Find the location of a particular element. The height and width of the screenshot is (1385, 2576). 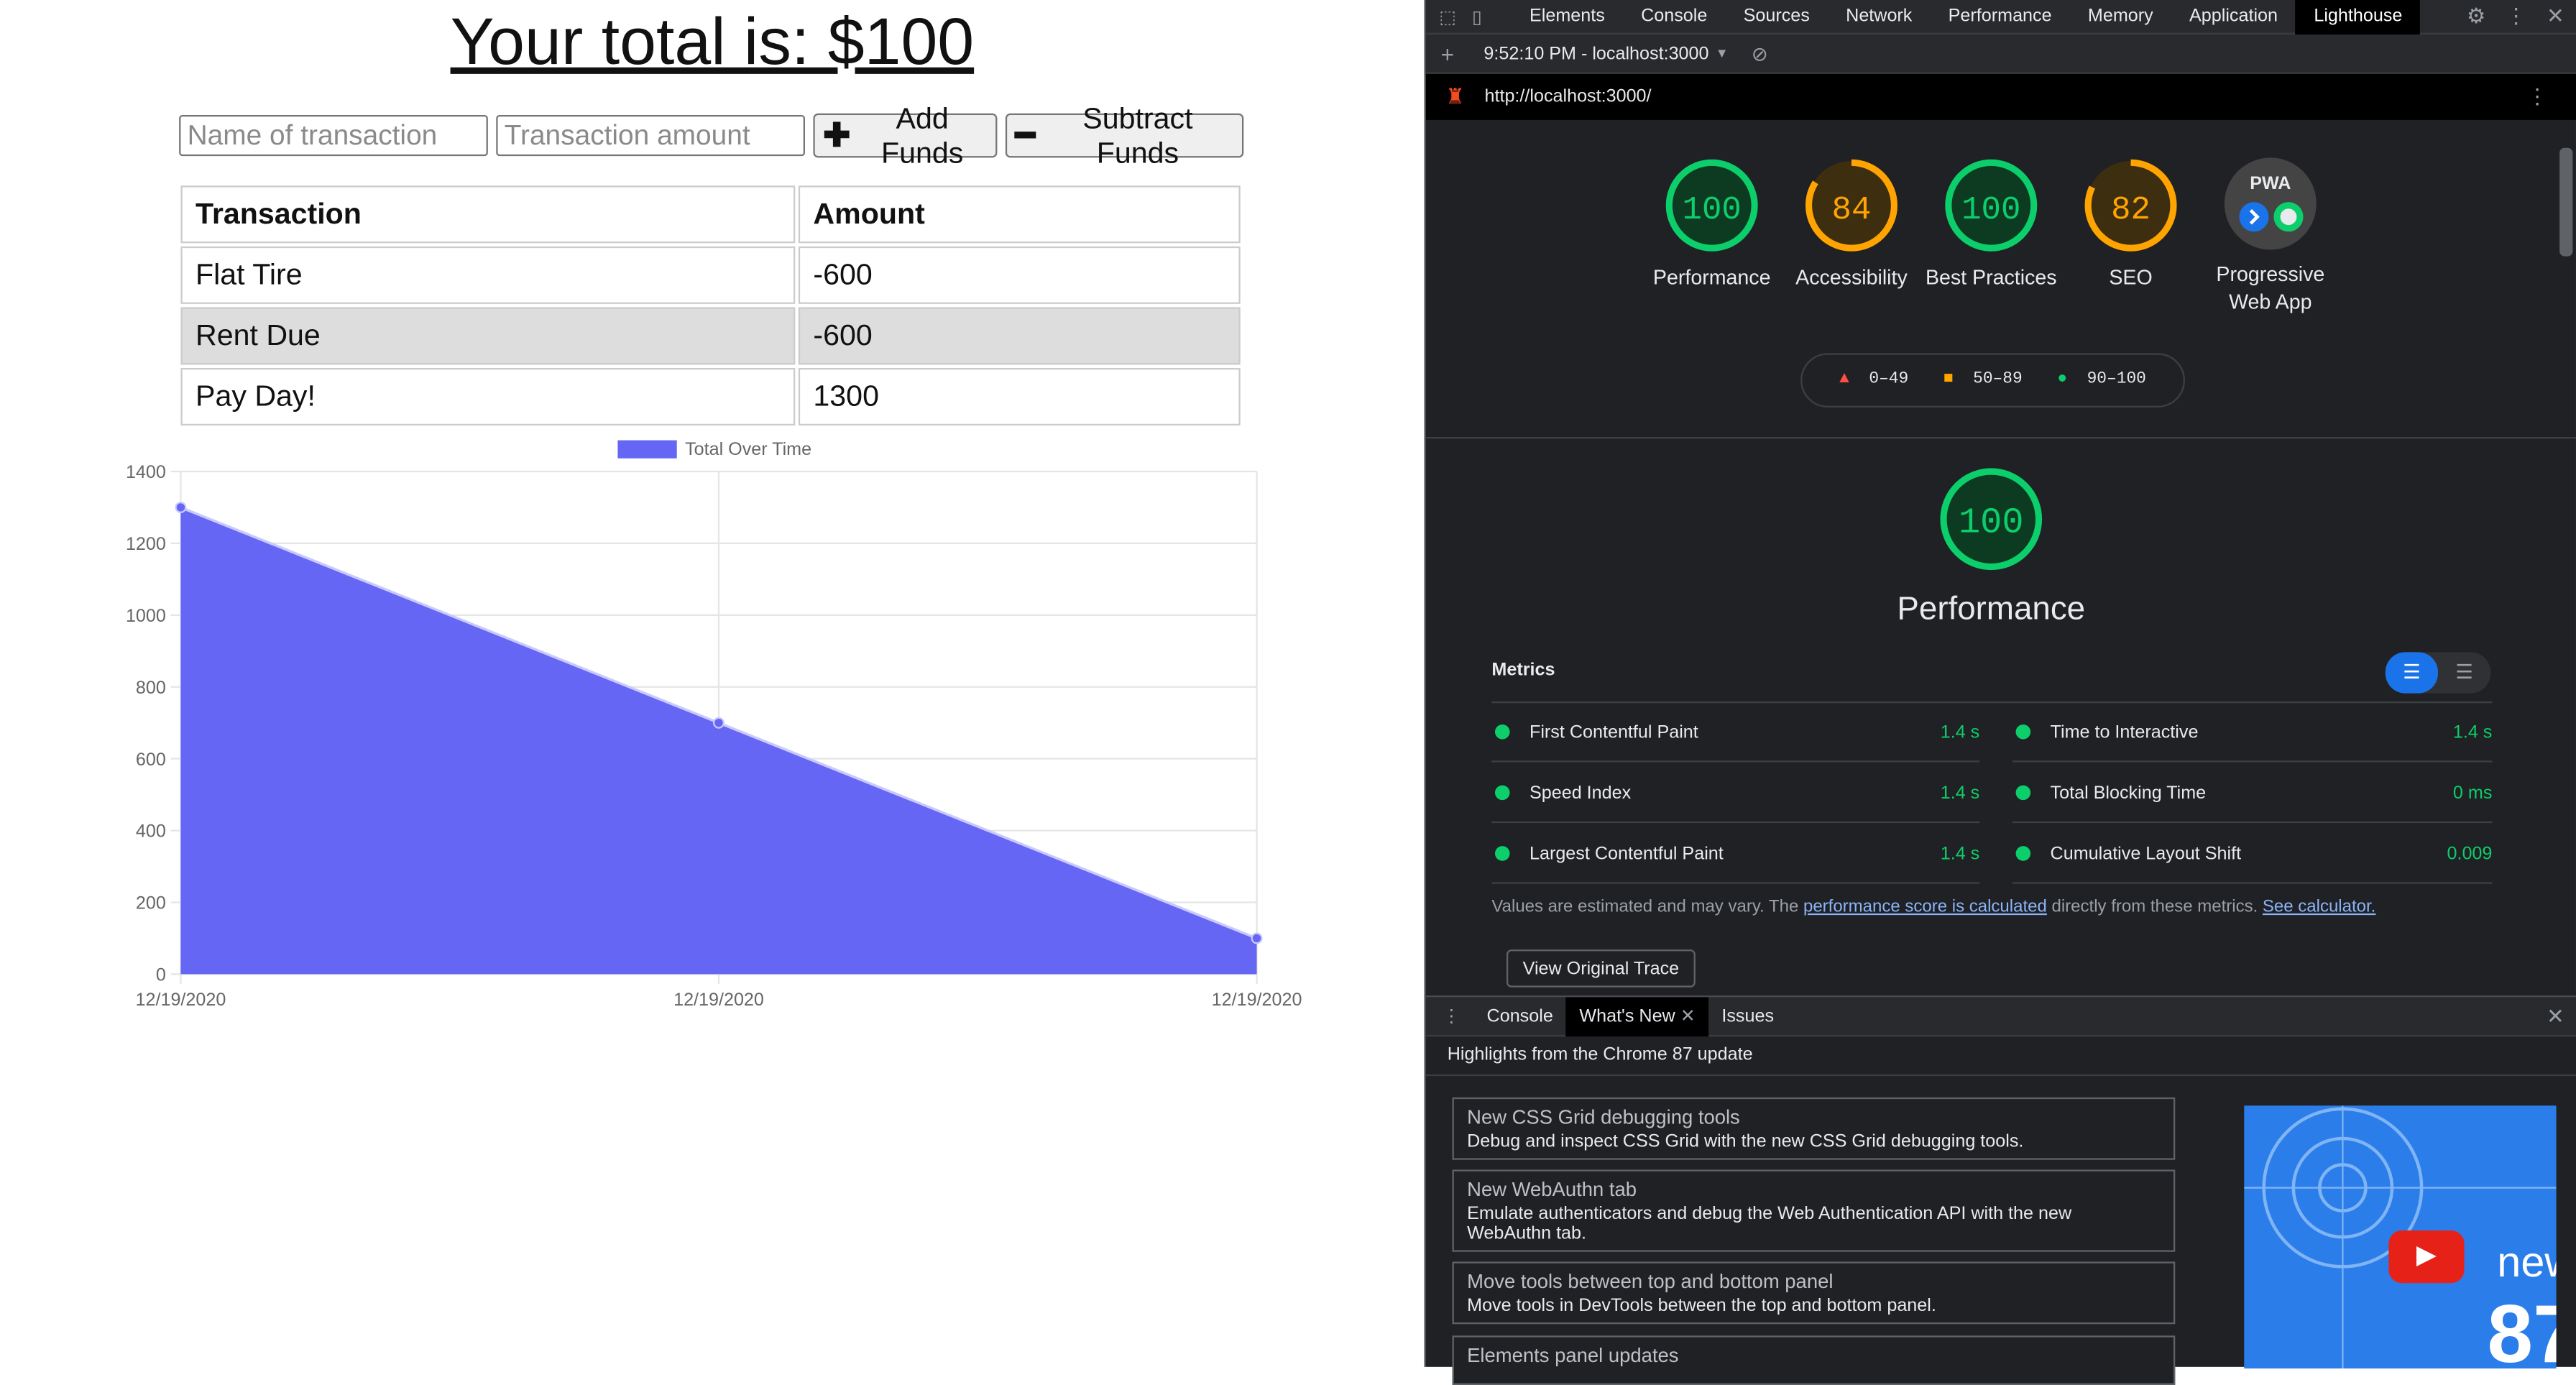

tab-performance: Performance is located at coordinates (2000, 17).